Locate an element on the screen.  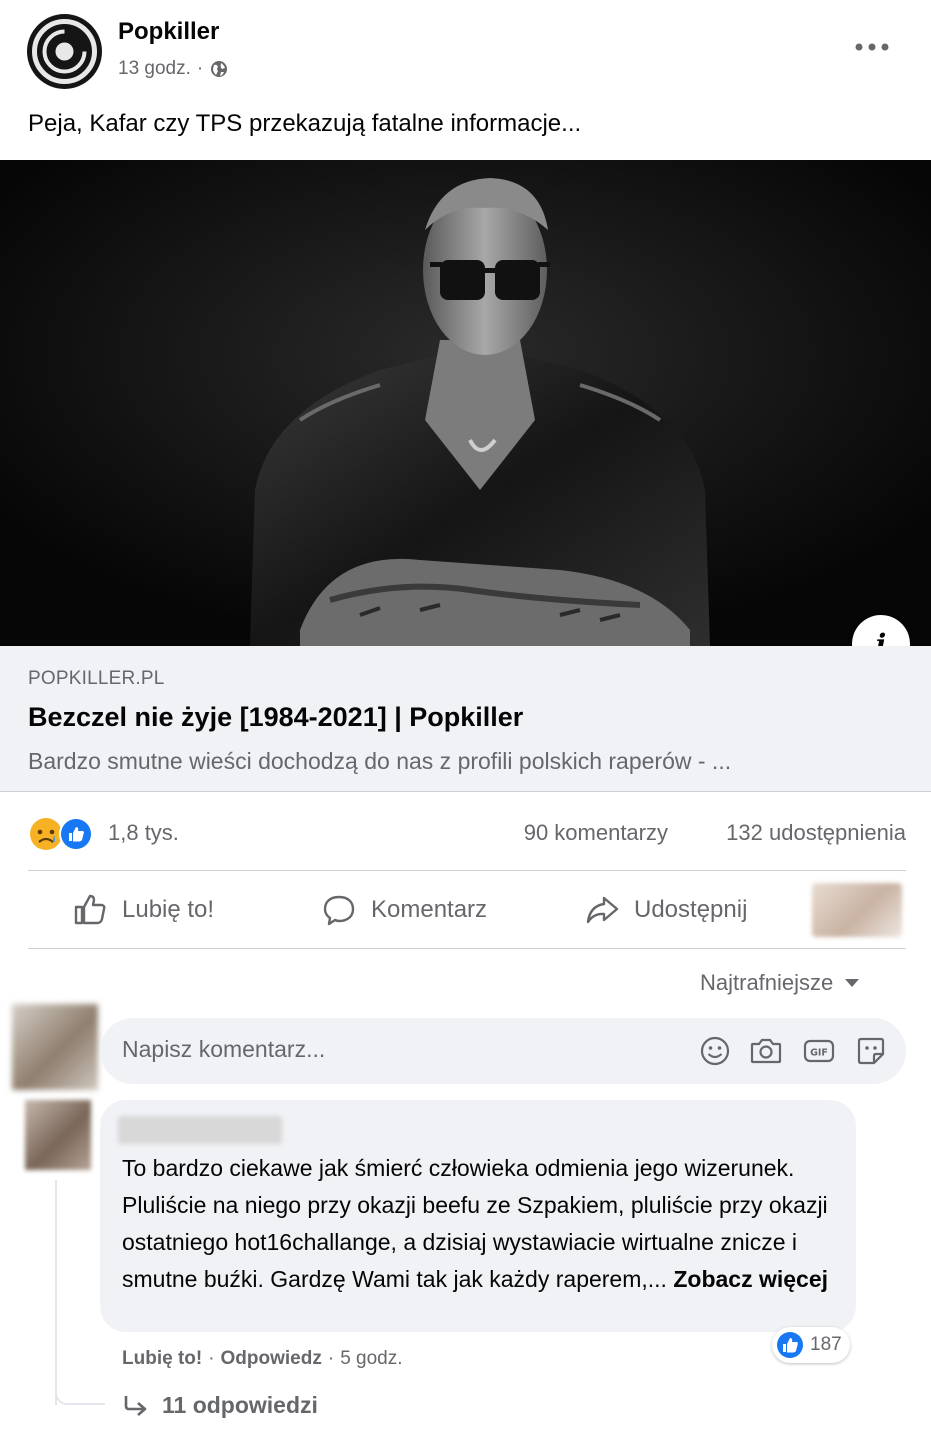
reply-arrow-icon is located at coordinates (135, 1405).